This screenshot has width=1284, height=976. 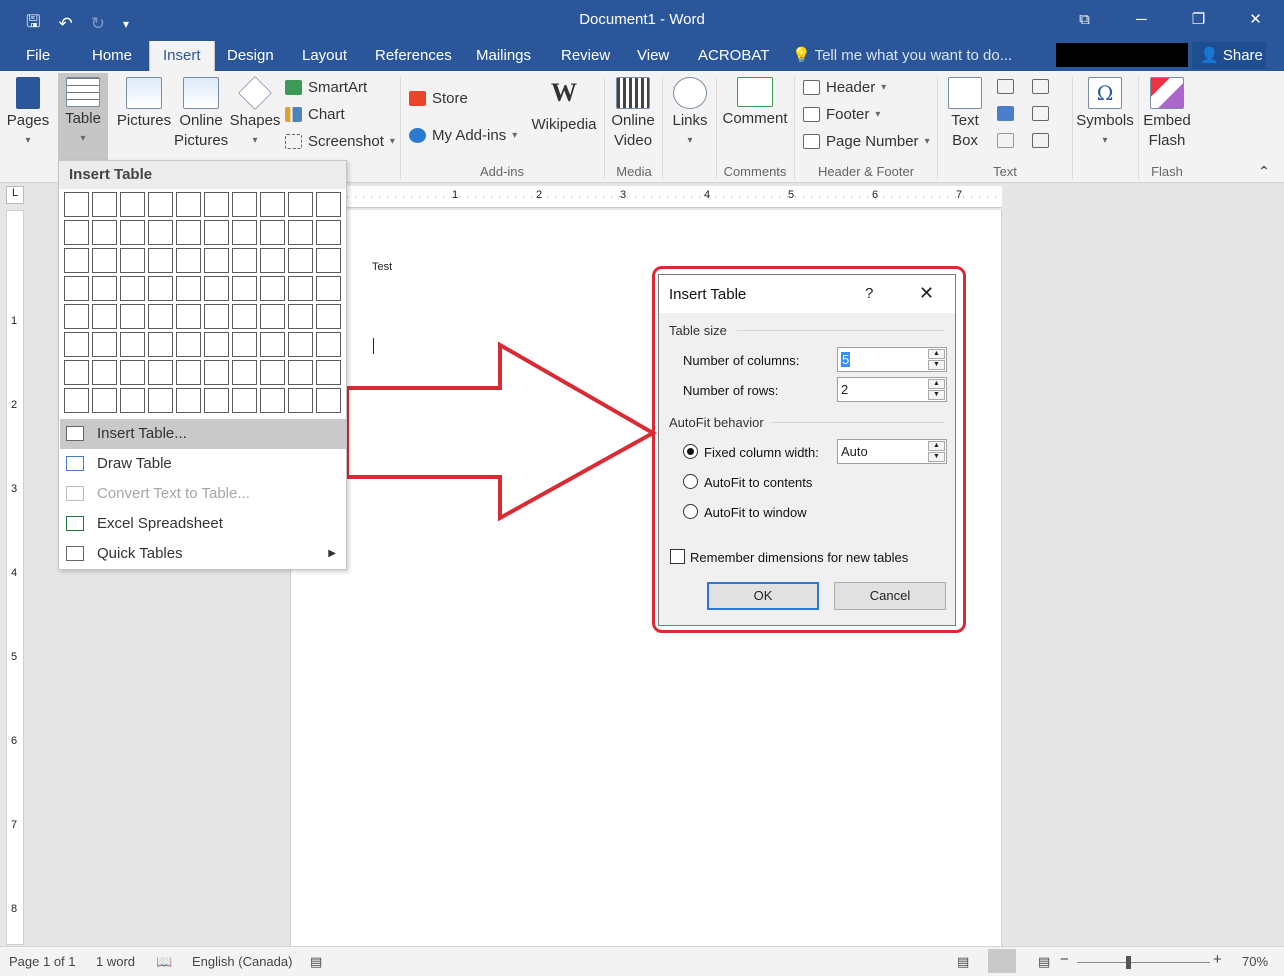 What do you see at coordinates (315, 114) in the screenshot?
I see `chart-button: Chart` at bounding box center [315, 114].